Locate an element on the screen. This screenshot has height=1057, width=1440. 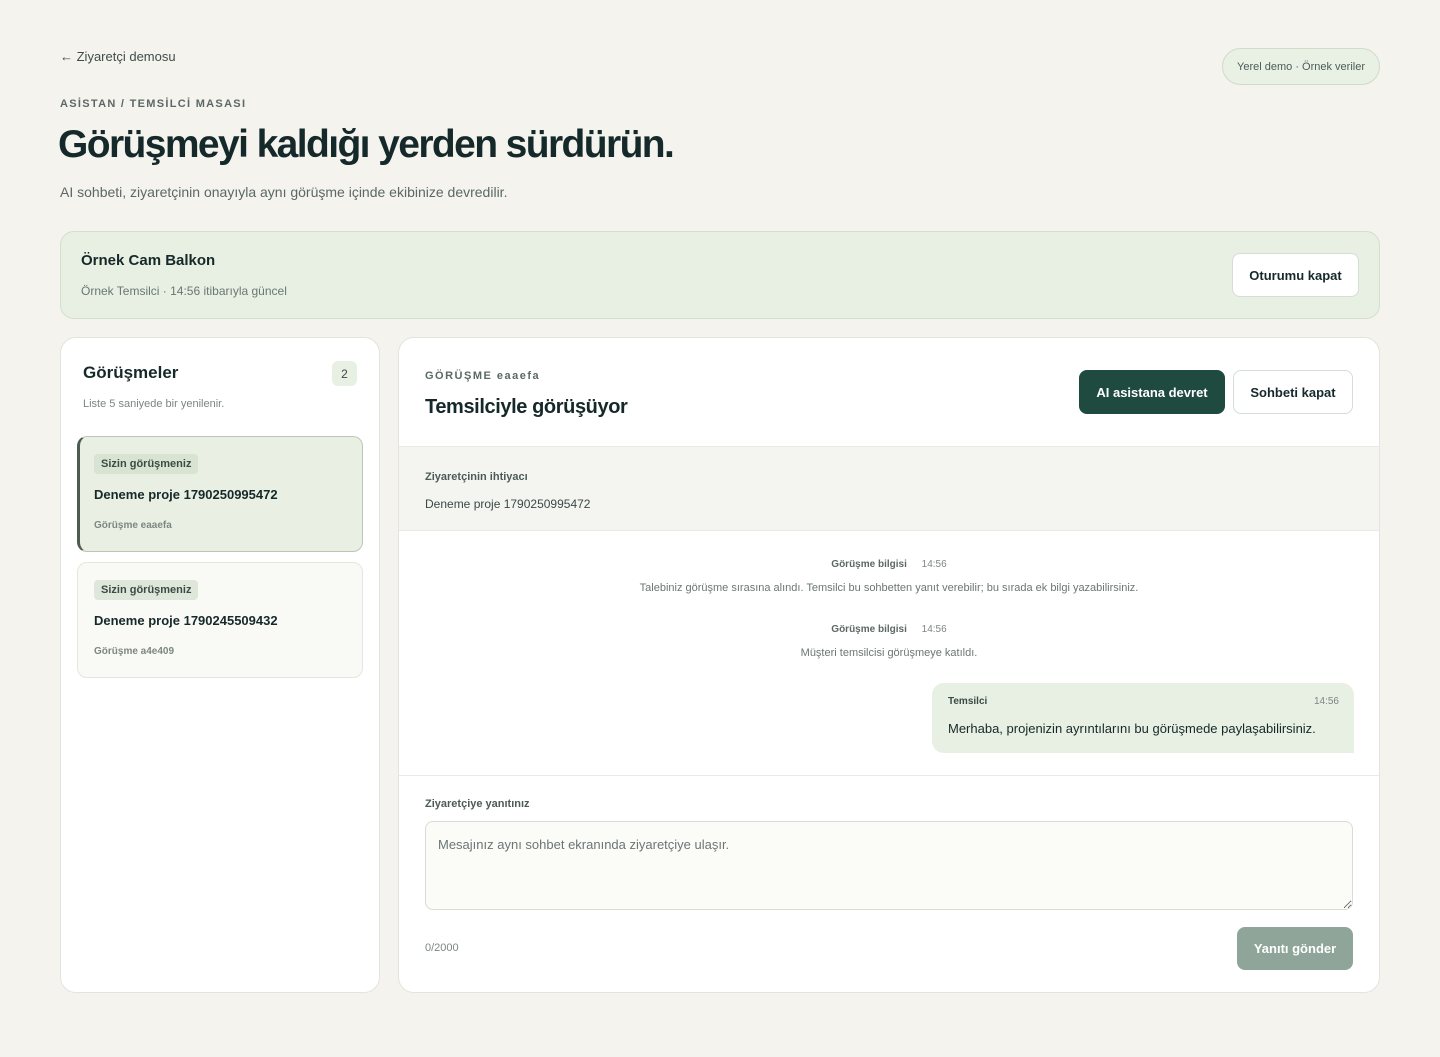
conversation-count-badge: 2 is located at coordinates (344, 373).